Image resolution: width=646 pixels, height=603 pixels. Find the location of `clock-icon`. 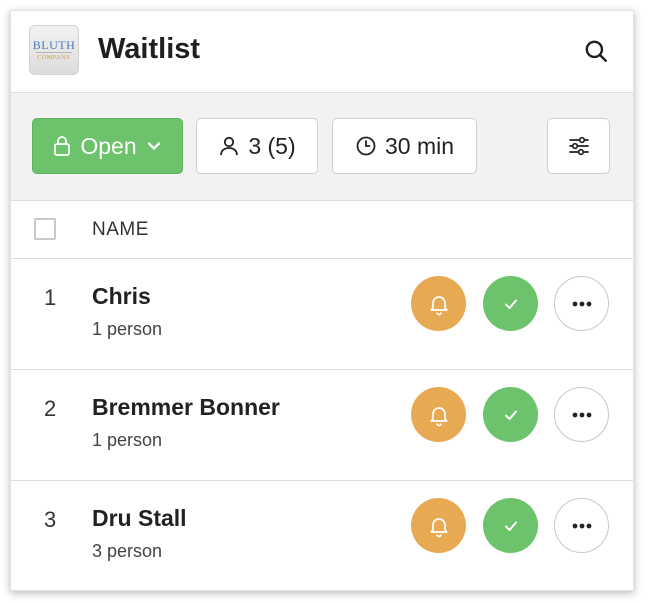

clock-icon is located at coordinates (366, 146).